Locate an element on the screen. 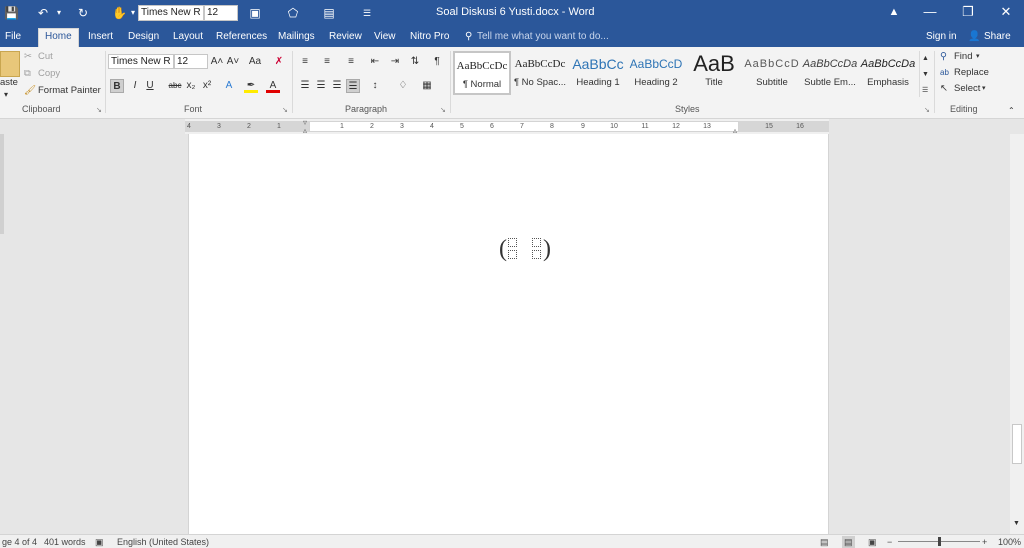  highlight-icon: ✒ is located at coordinates (251, 86).